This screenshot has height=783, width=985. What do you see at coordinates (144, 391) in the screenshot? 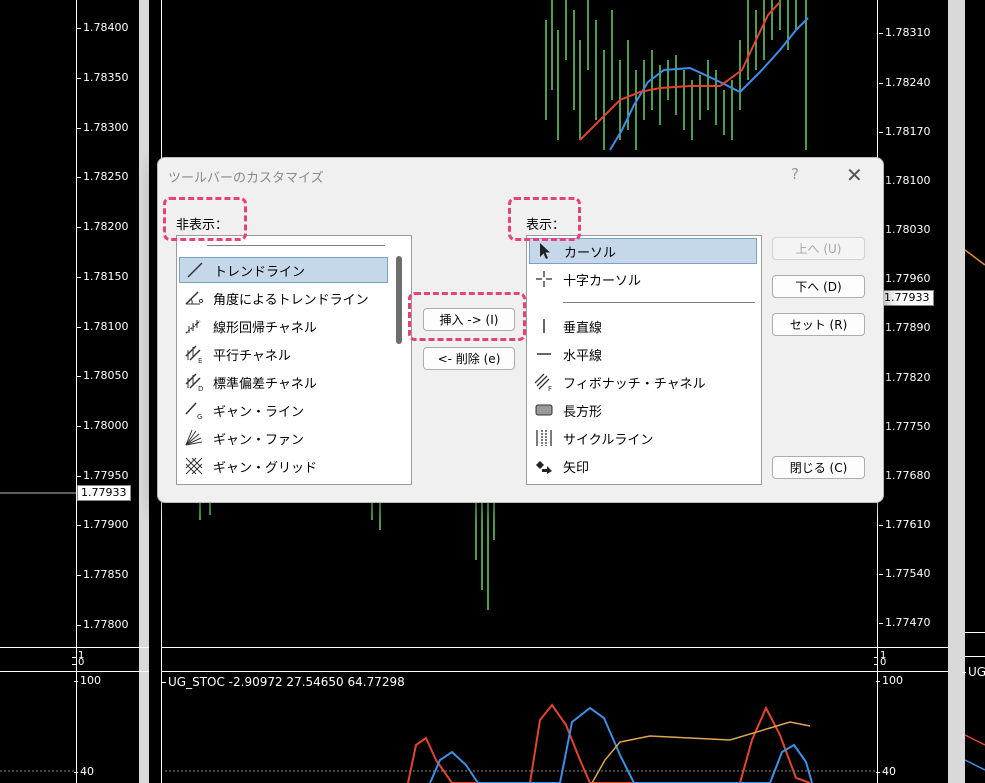
I see `window-frame-left` at bounding box center [144, 391].